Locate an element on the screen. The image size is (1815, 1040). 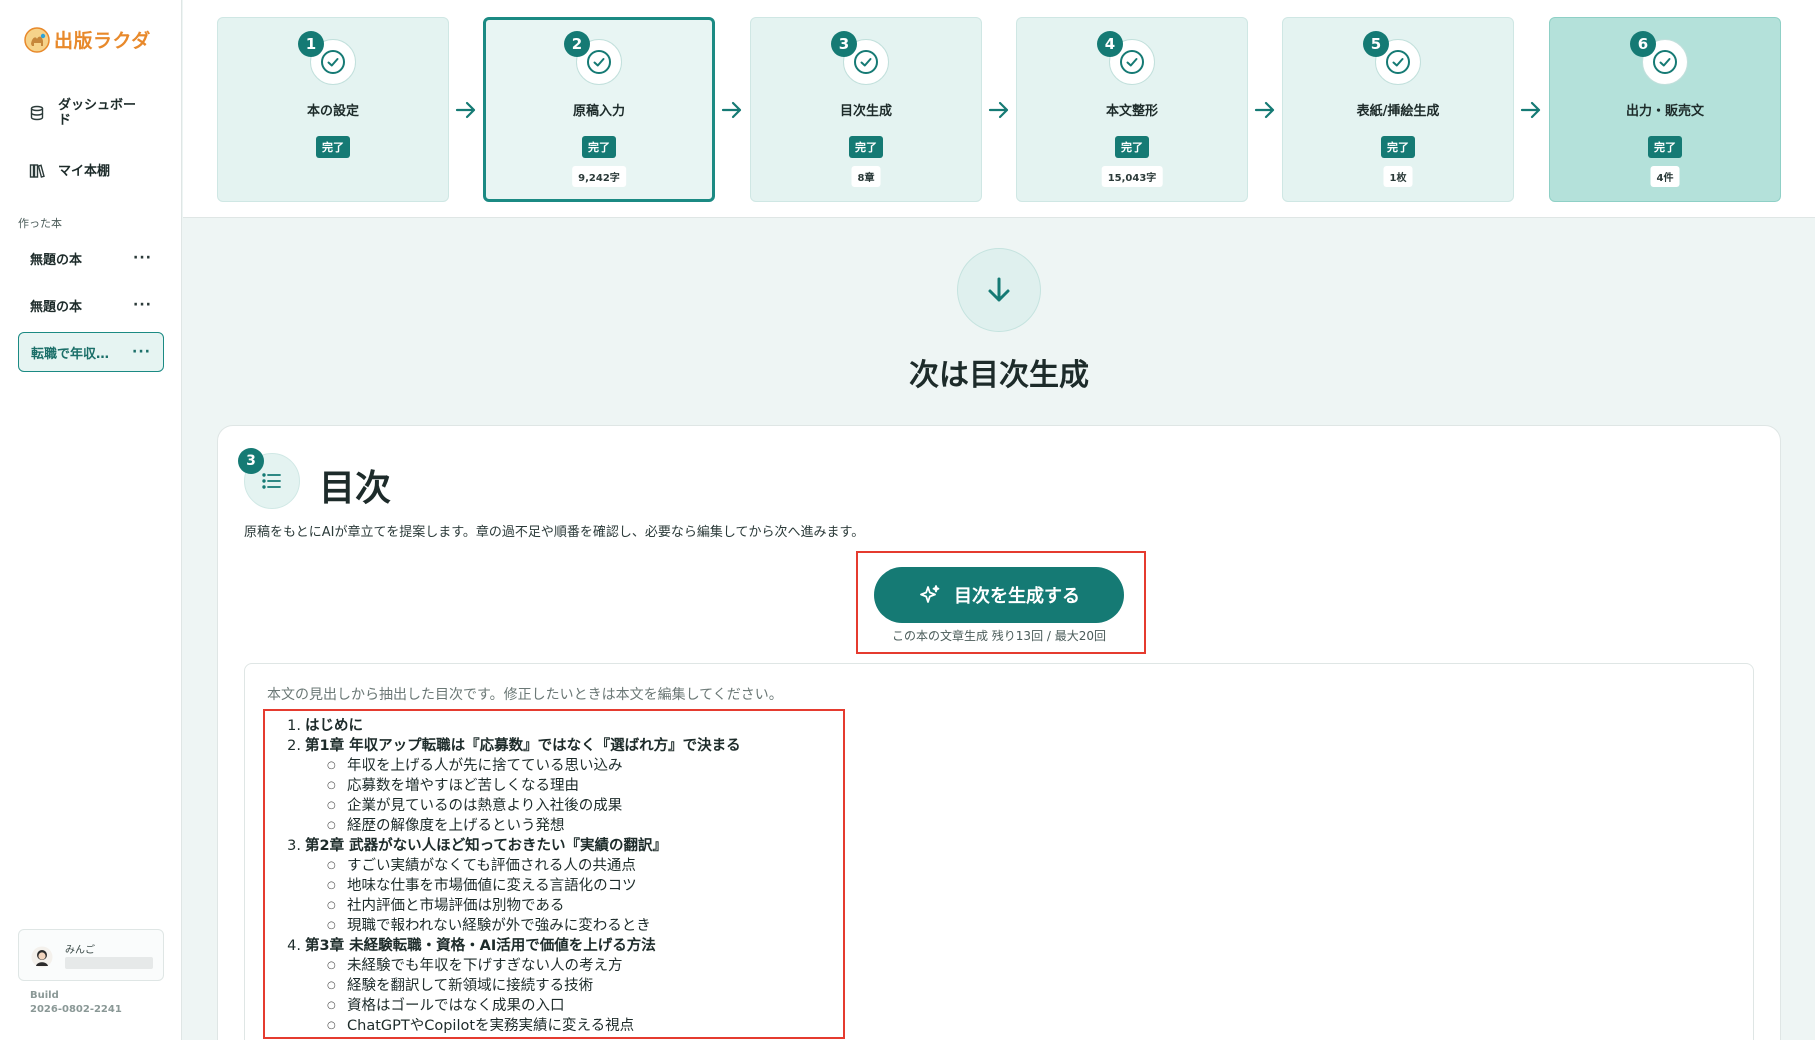
step-5: 5 表紙/挿絵生成 完了 1枚 is located at coordinates (1398, 109).